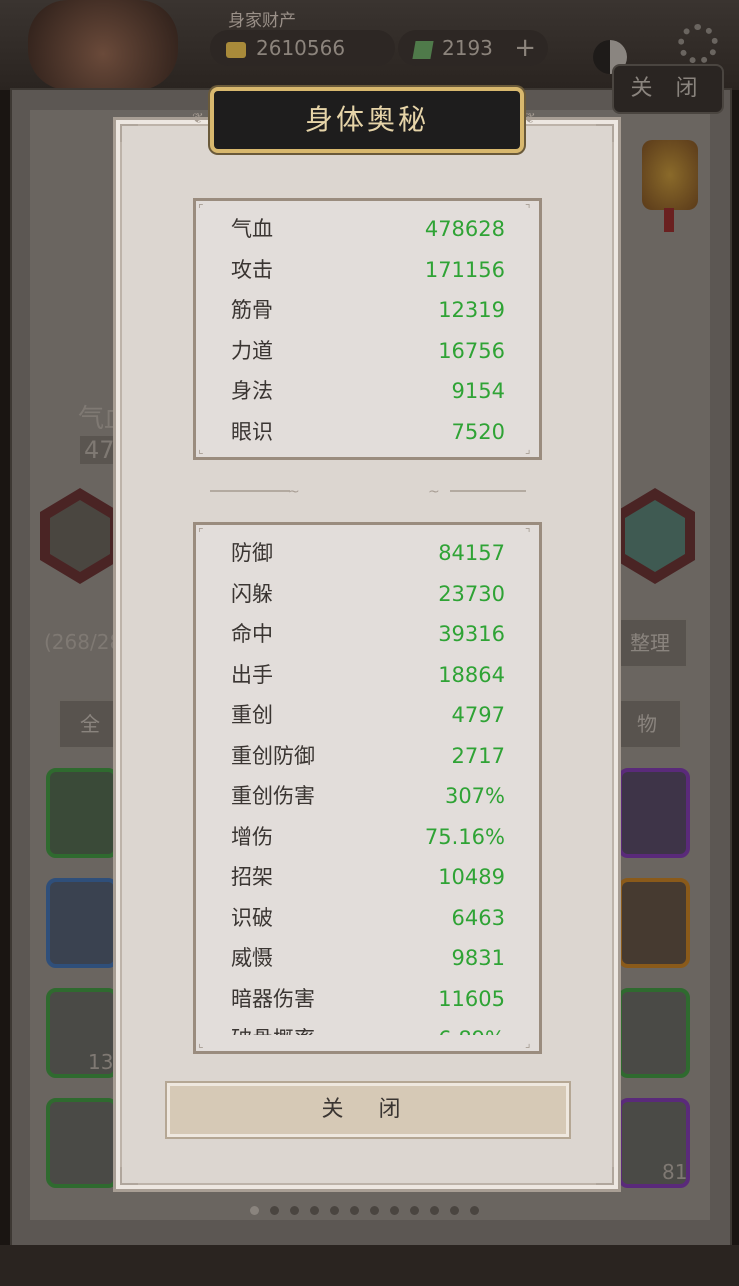  I want to click on stat-value: 2717, so click(478, 755).